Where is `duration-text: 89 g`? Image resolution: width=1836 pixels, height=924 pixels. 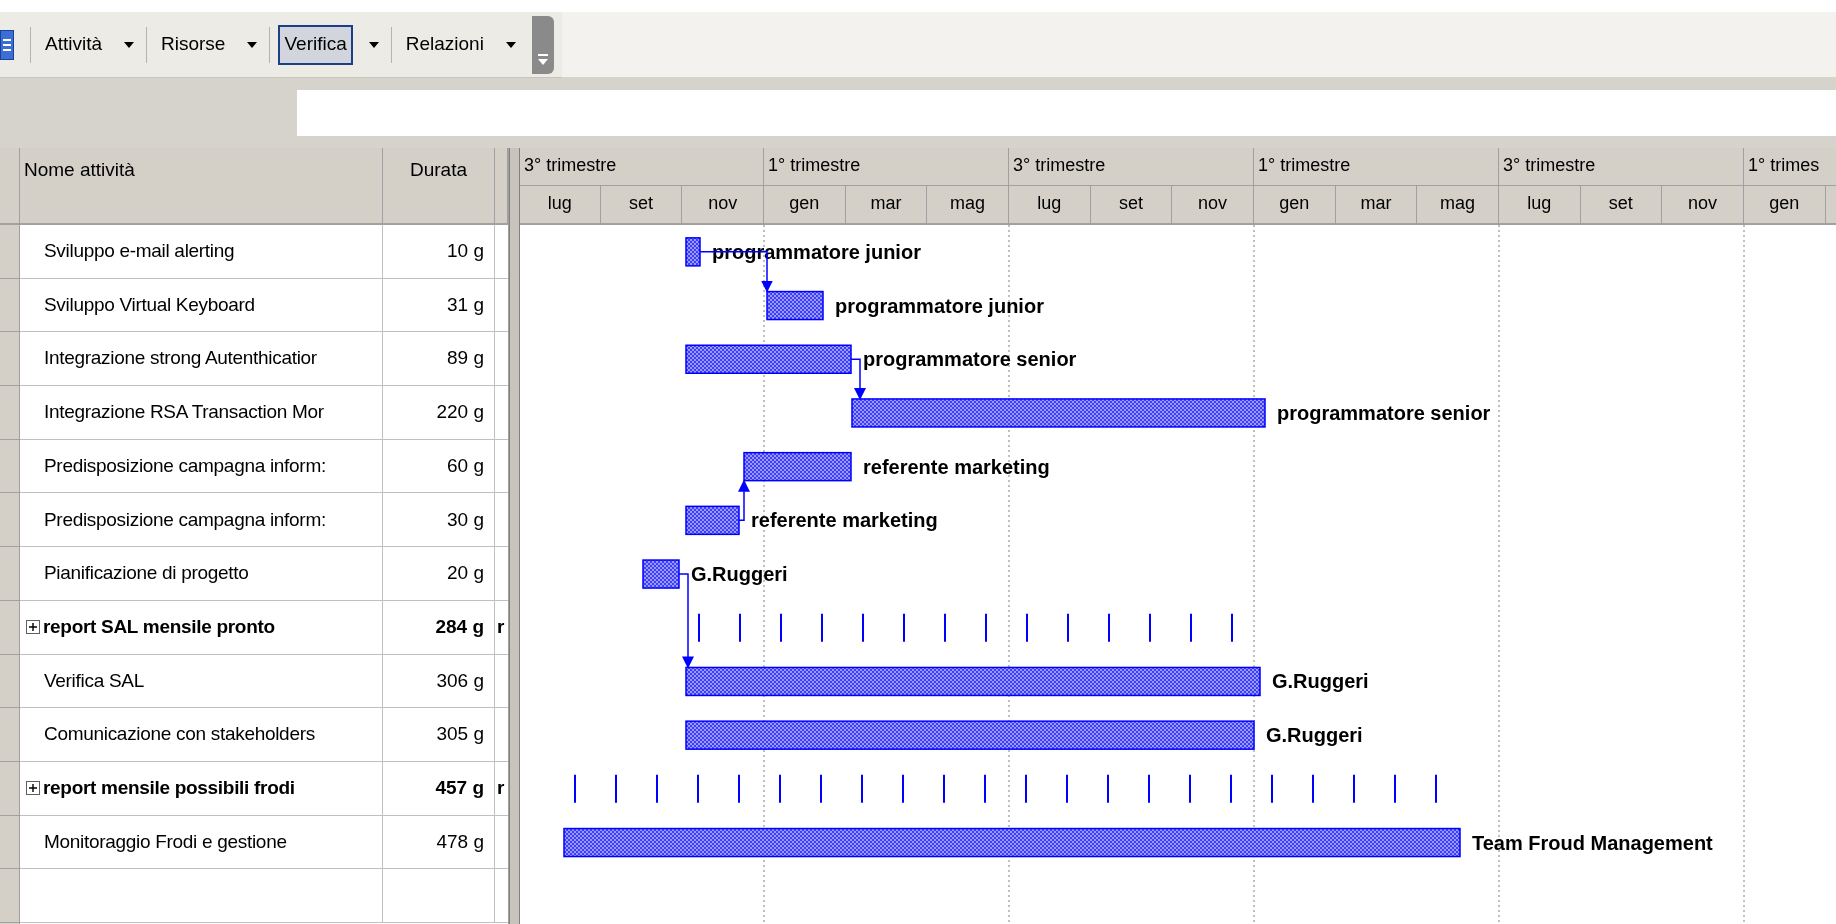 duration-text: 89 g is located at coordinates (465, 358).